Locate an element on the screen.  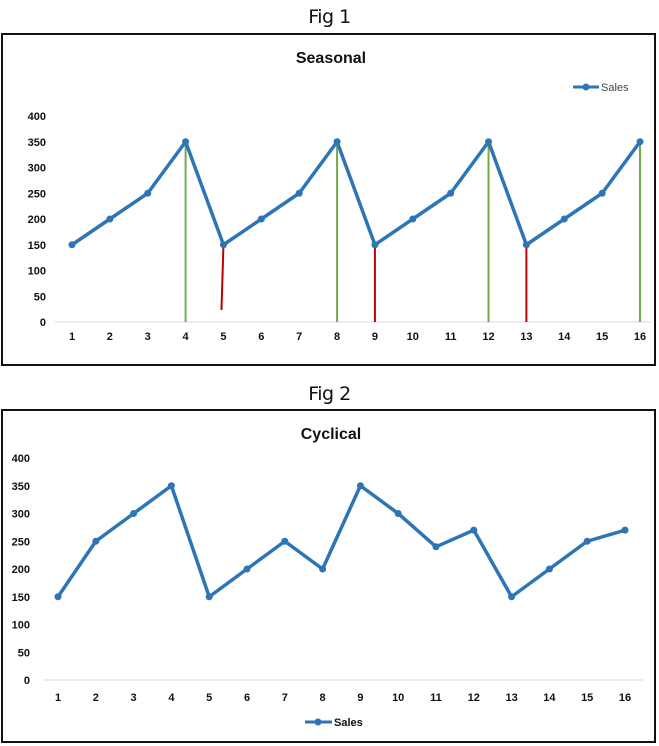
figure-2-label: Fig 2 is located at coordinates (329, 394).